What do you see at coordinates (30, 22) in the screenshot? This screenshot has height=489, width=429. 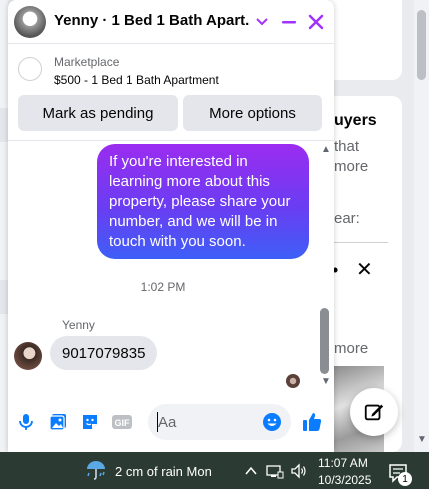 I see `avatar` at bounding box center [30, 22].